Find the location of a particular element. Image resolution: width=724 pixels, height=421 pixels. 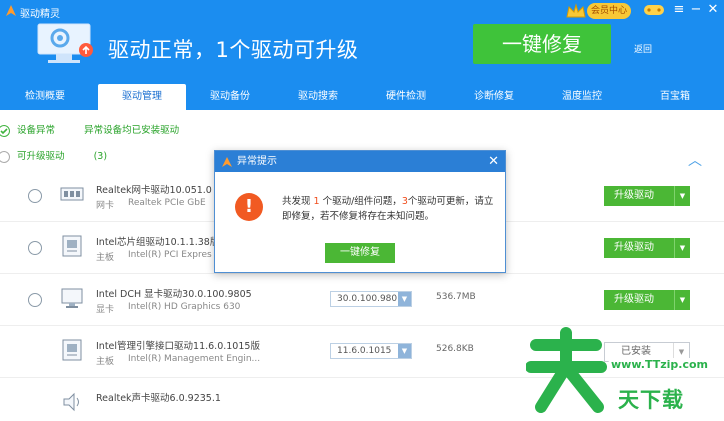

watermark-text: 天下载 is located at coordinates (651, 400).